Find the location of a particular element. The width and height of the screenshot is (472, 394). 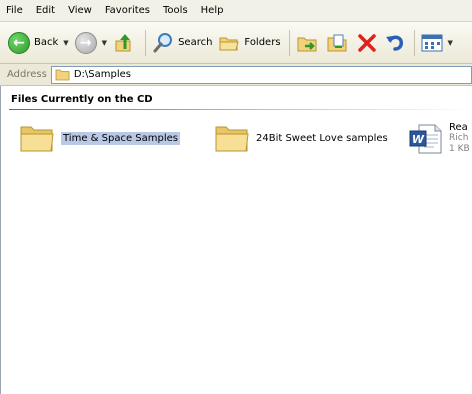

menu-edit: Edit is located at coordinates (45, 10).